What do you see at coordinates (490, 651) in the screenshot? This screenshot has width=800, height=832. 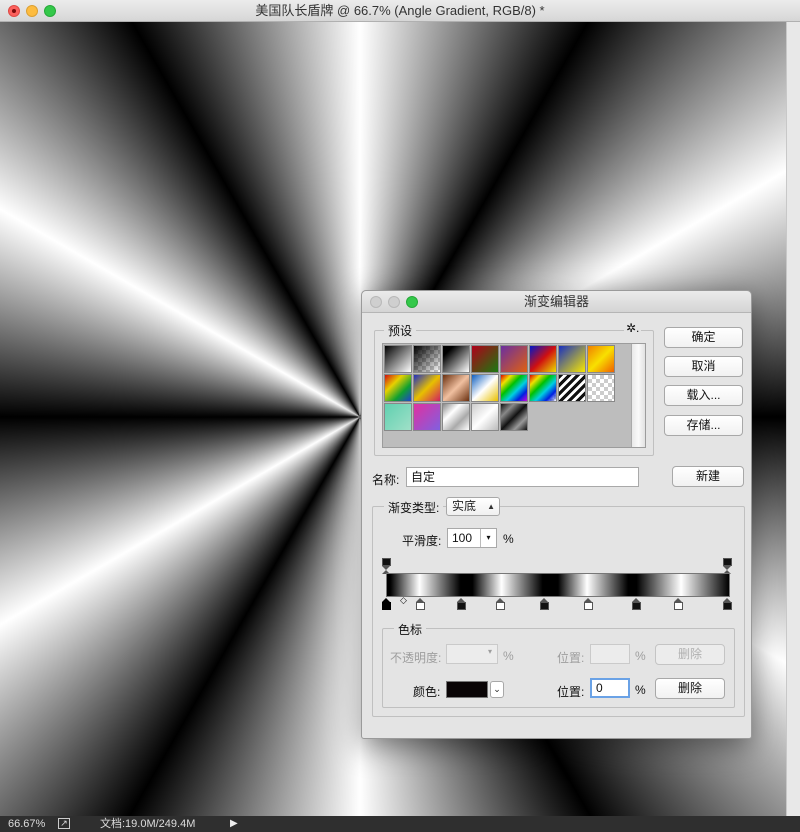 I see `opacity-dropdown-icon: ▾` at bounding box center [490, 651].